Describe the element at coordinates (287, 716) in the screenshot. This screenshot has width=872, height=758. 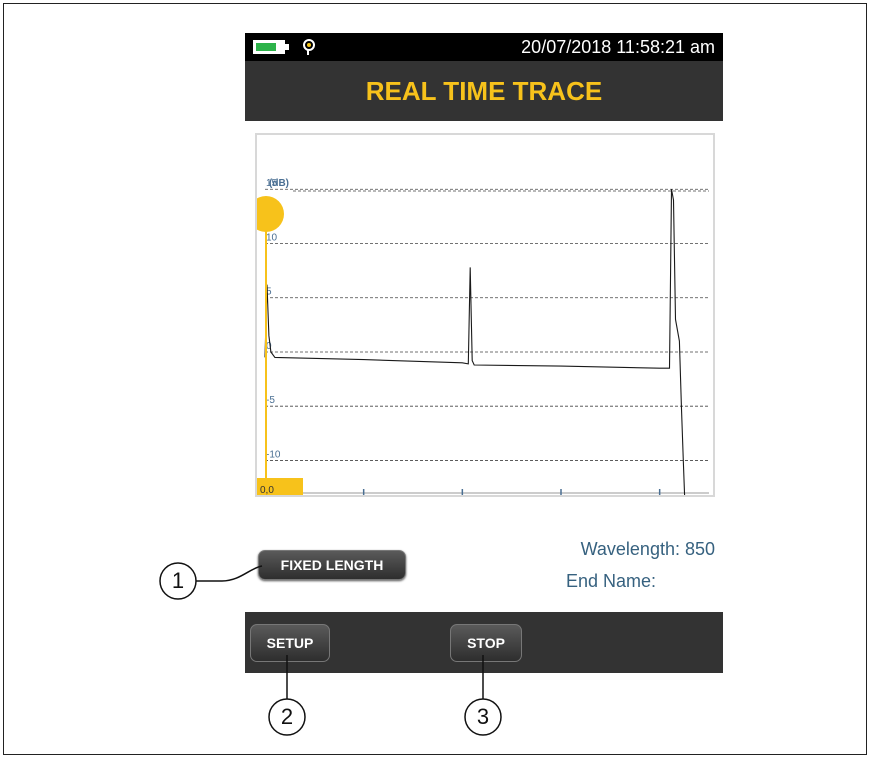
I see `callout-number-2: 2` at that location.